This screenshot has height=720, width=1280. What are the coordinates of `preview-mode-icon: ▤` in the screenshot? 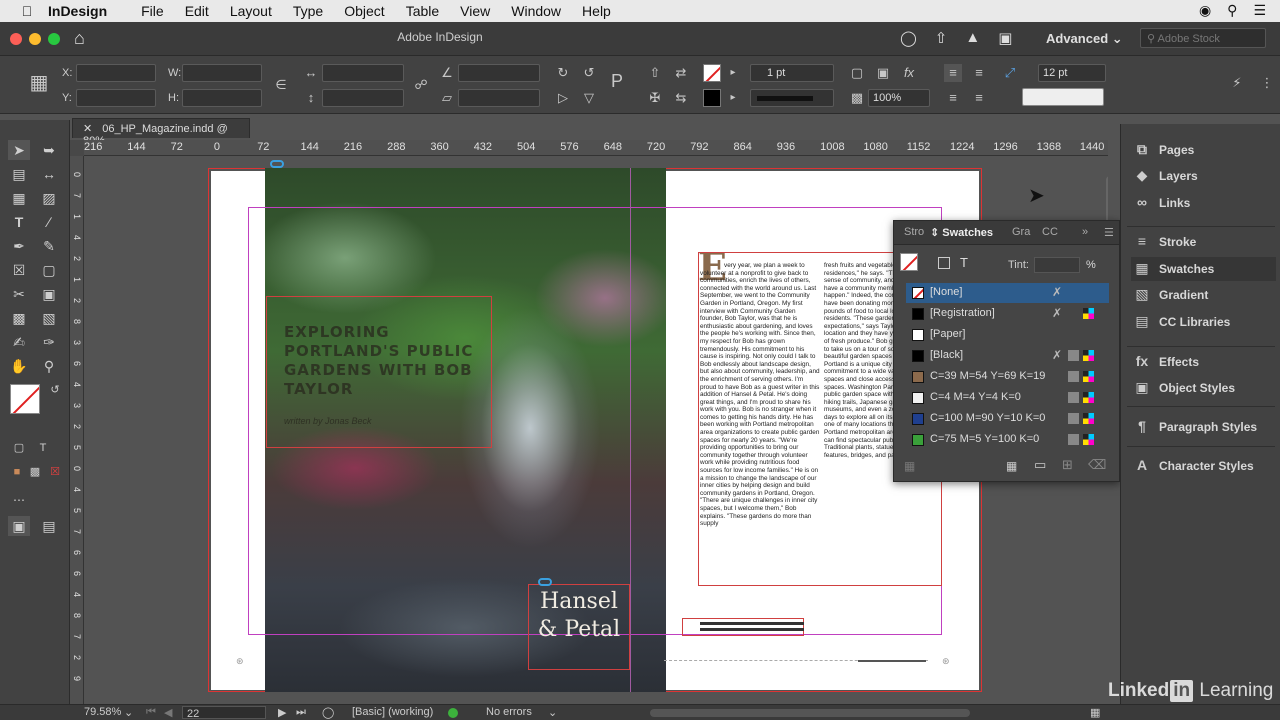 It's located at (49, 526).